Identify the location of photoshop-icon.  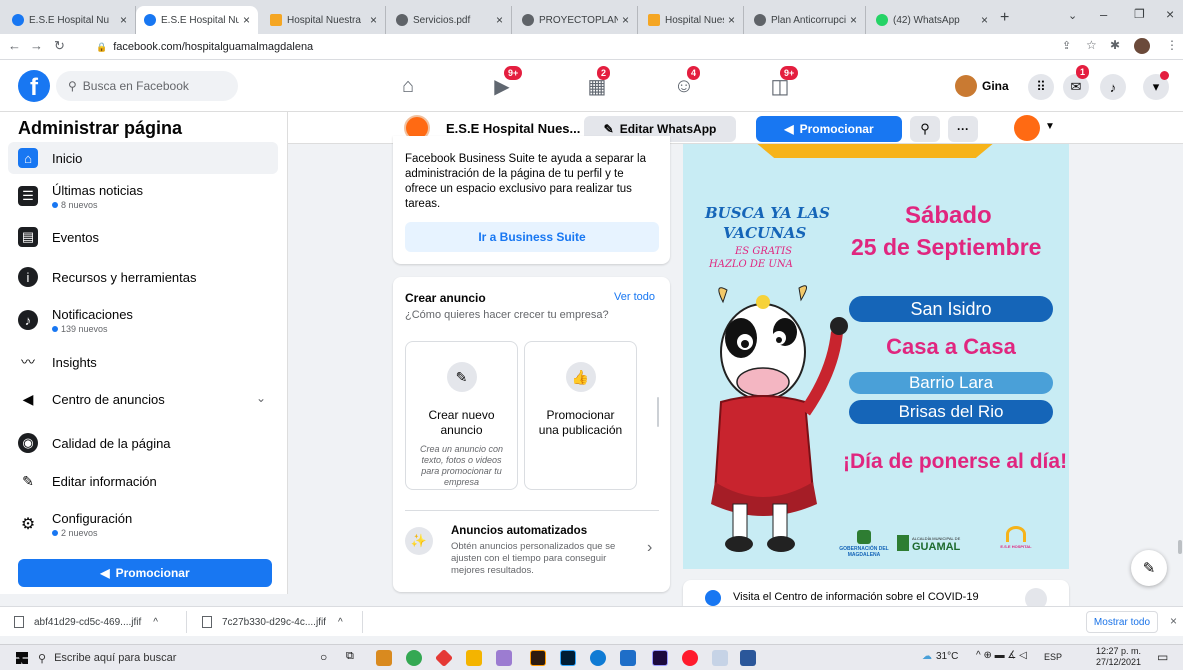
(568, 658).